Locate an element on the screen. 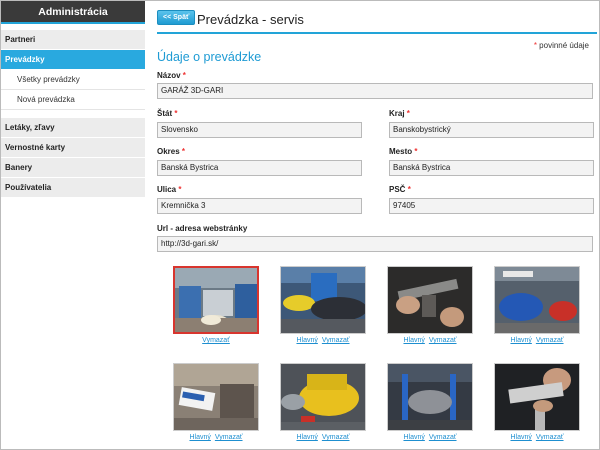 Image resolution: width=600 pixels, height=450 pixels. url-label: Url - adresa webstránky is located at coordinates (202, 228).